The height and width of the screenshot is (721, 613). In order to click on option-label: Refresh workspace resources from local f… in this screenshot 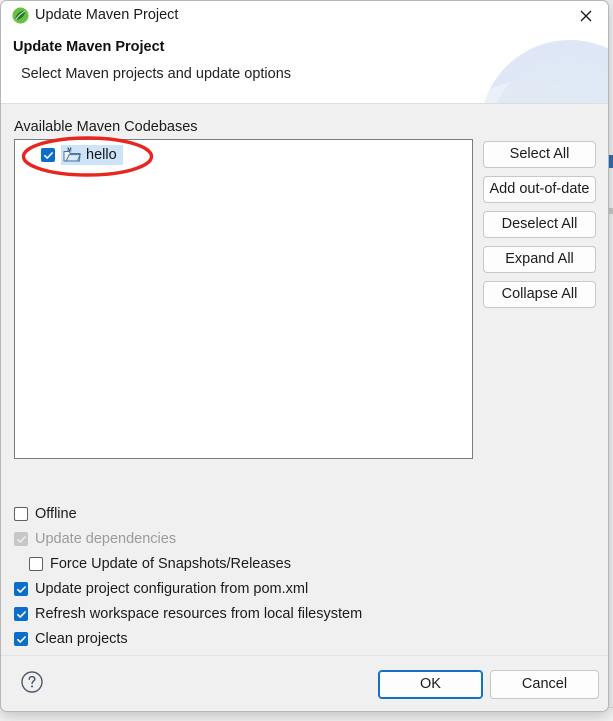, I will do `click(199, 614)`.